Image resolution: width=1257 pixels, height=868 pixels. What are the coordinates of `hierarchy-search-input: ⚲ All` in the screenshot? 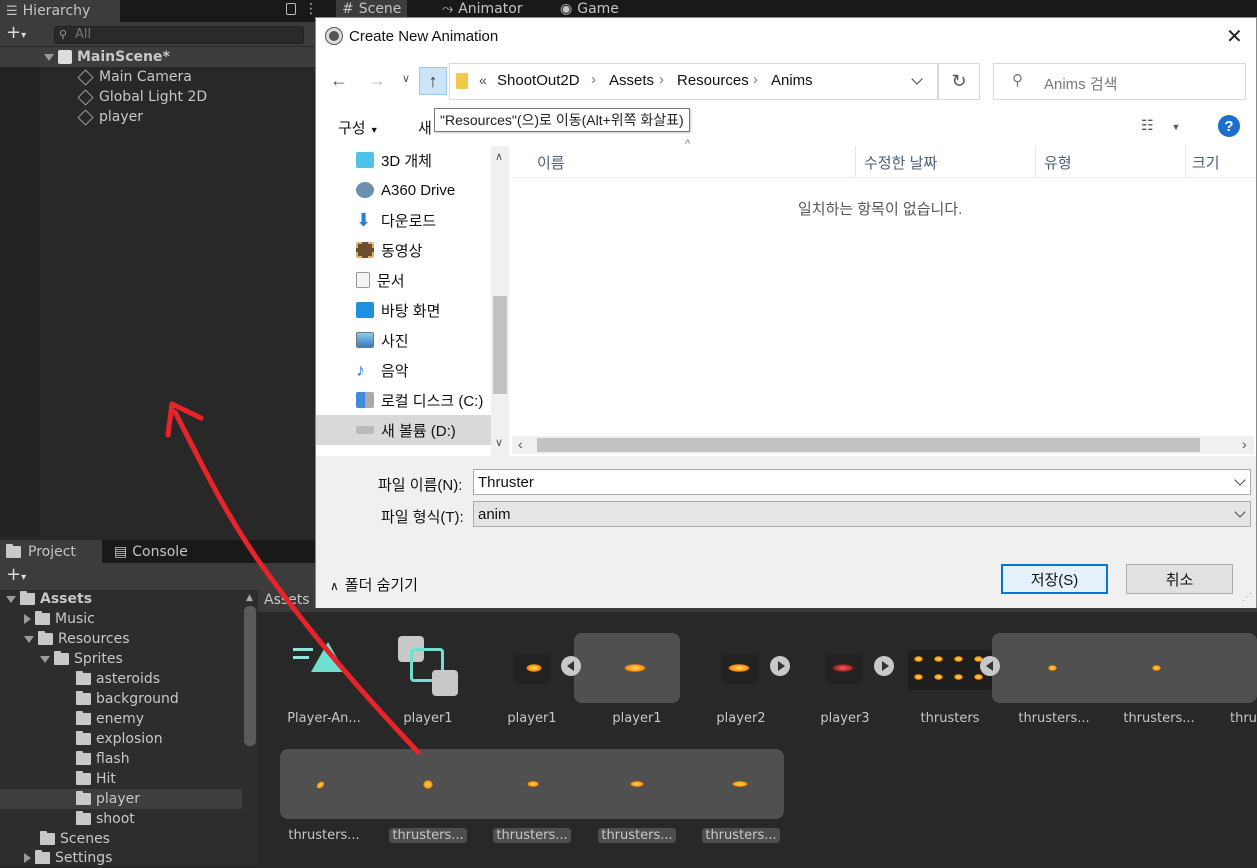 It's located at (179, 35).